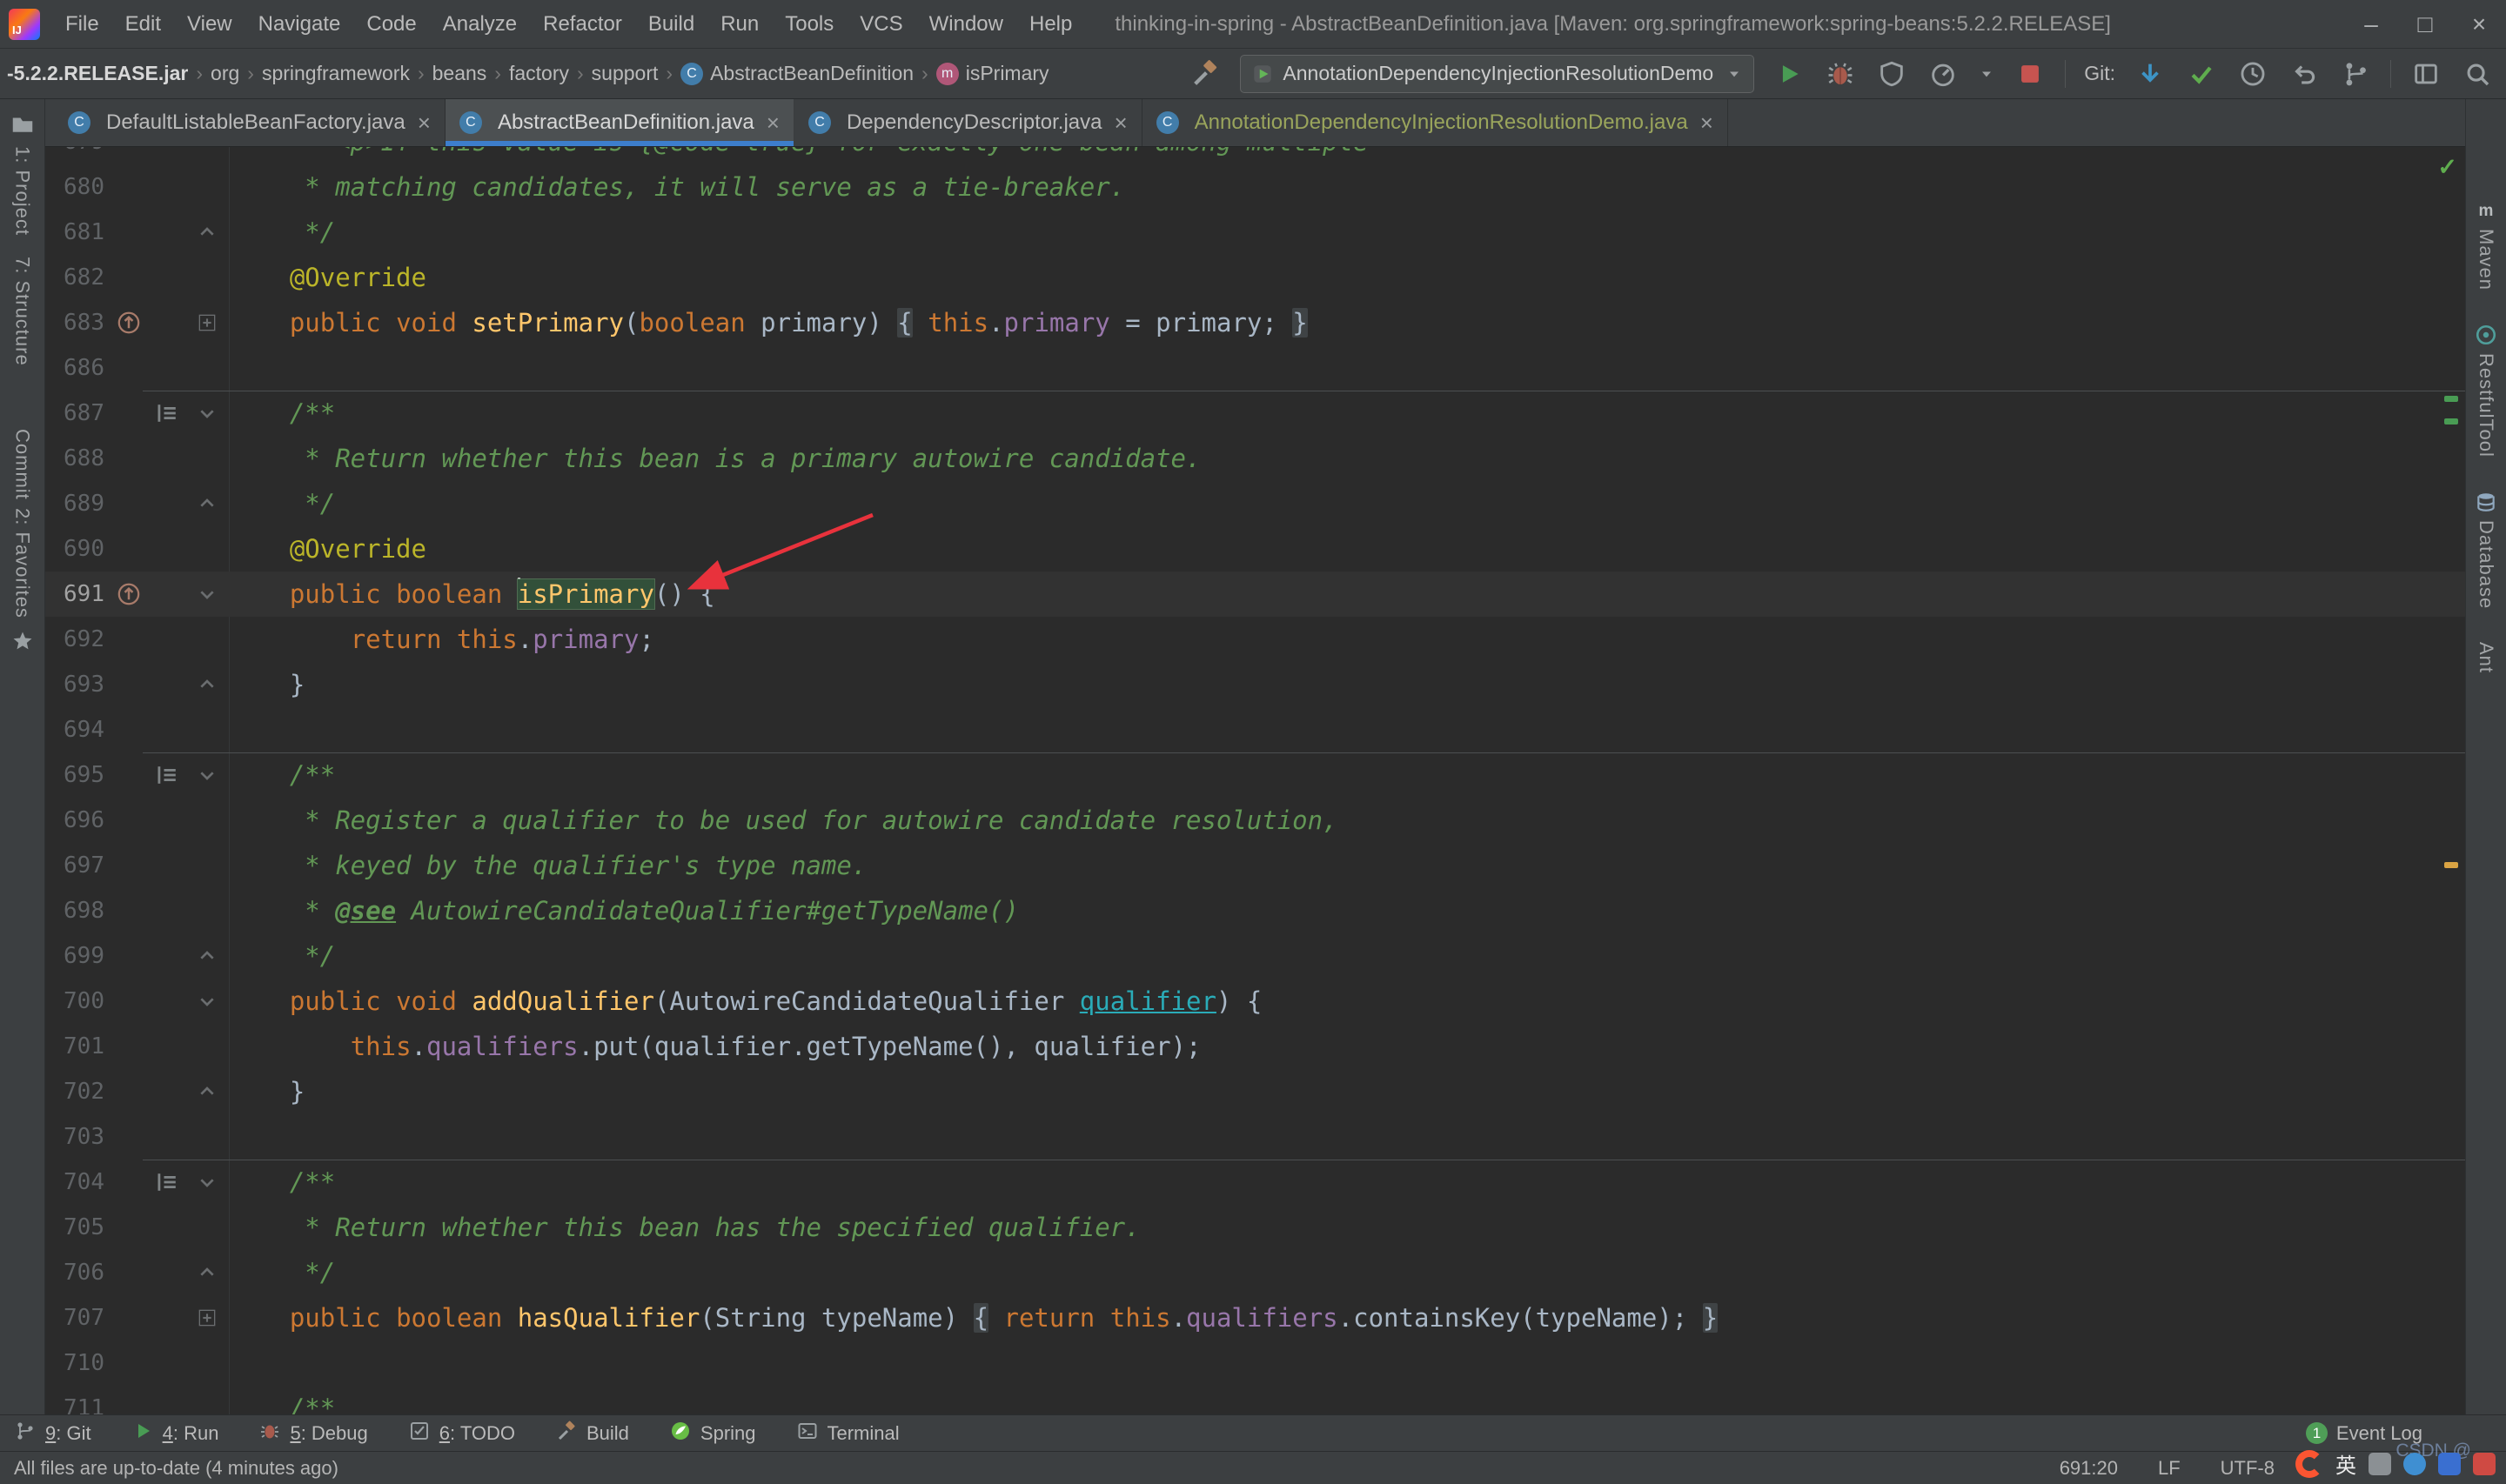 This screenshot has width=2506, height=1484. Describe the element at coordinates (22, 563) in the screenshot. I see `tool-window-button-2-favorites: 2: Favorites` at that location.